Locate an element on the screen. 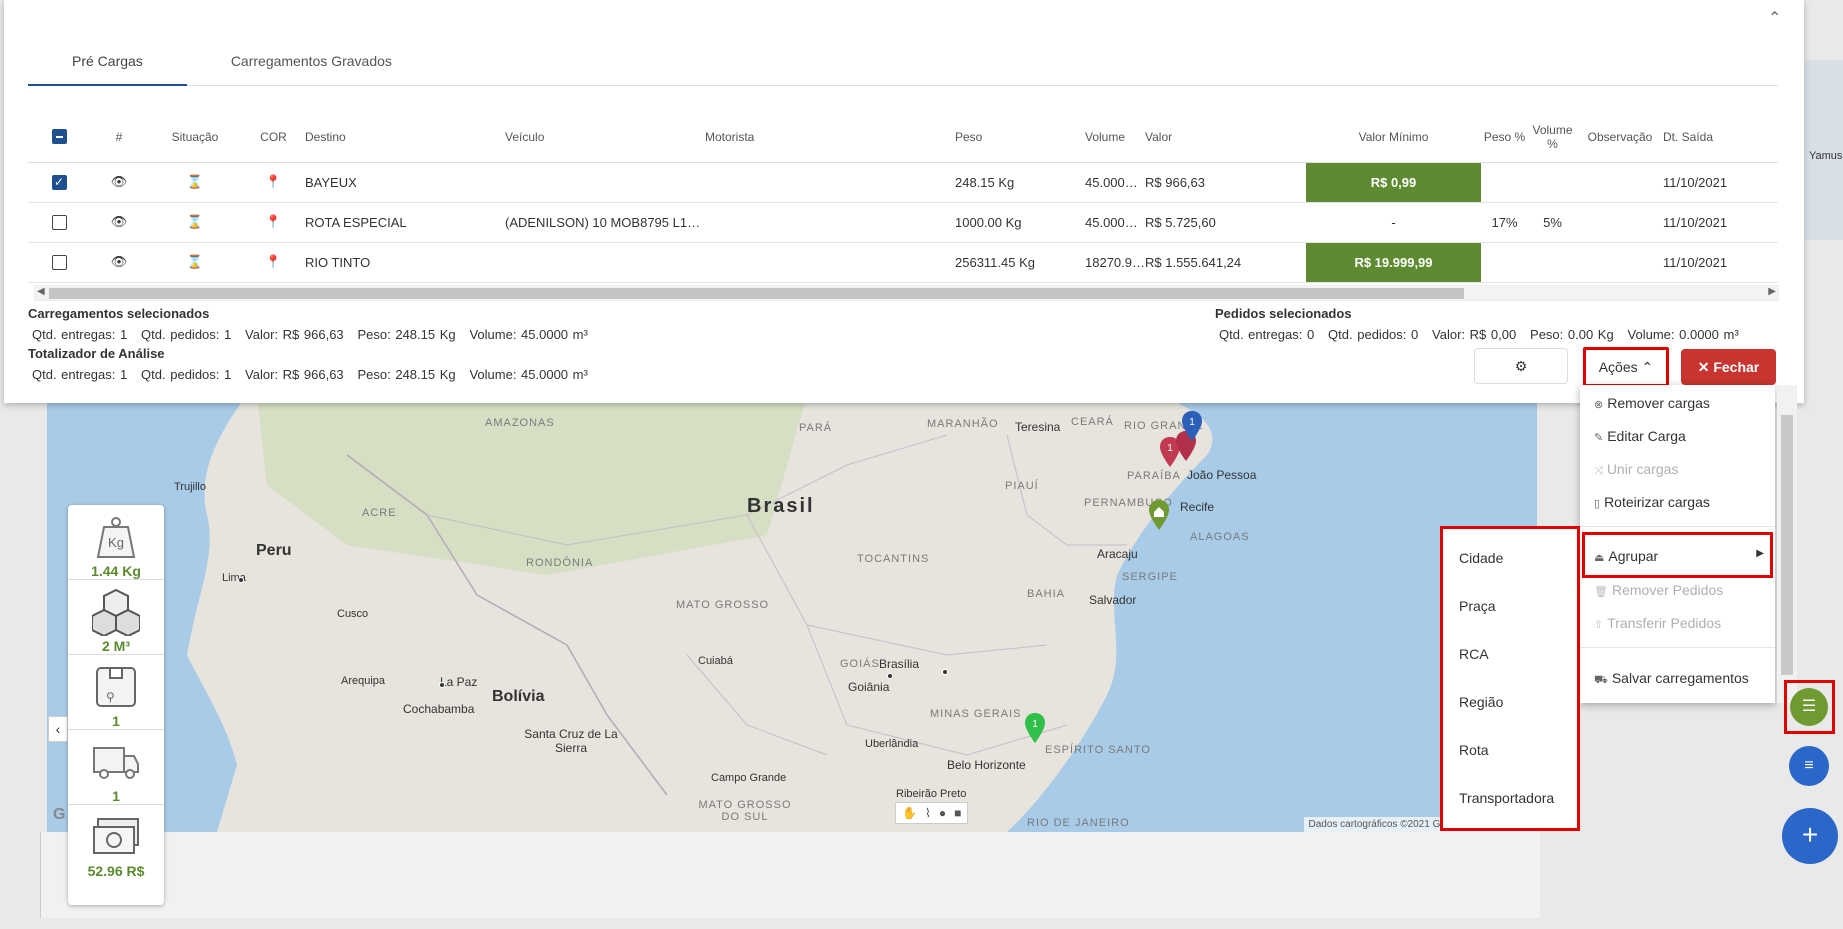  map-draw-toolbar: ✋ ⌇ ● ■ is located at coordinates (932, 813).